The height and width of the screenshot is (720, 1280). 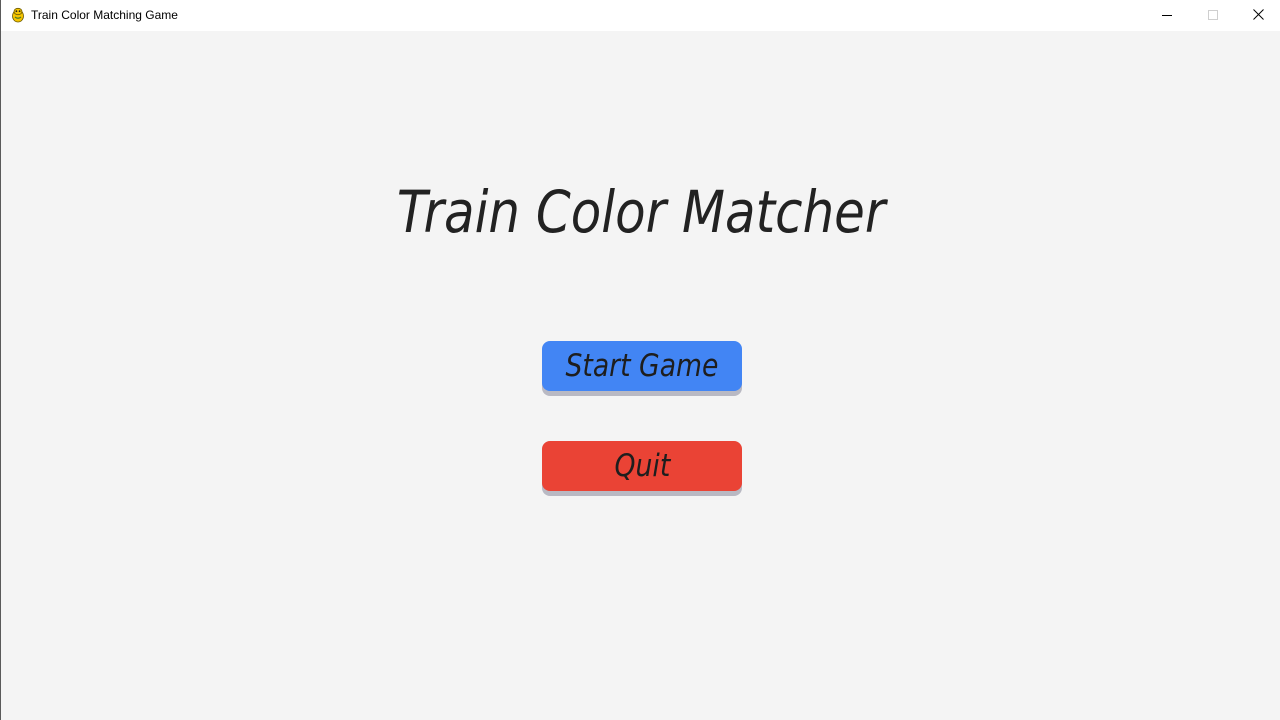 I want to click on maximize-button, so click(x=1213, y=15).